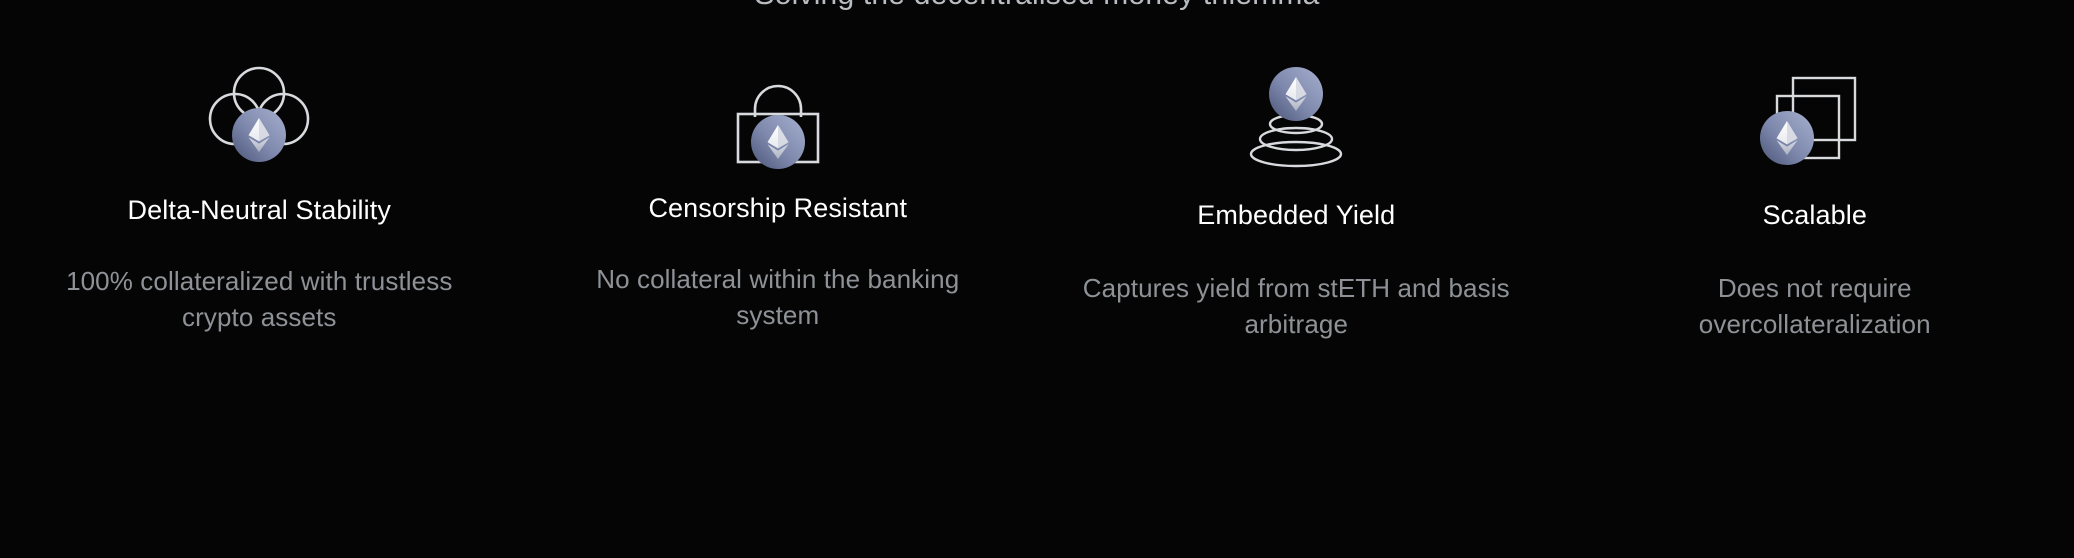  Describe the element at coordinates (1296, 117) in the screenshot. I see `stacked-rings-eth-icon` at that location.